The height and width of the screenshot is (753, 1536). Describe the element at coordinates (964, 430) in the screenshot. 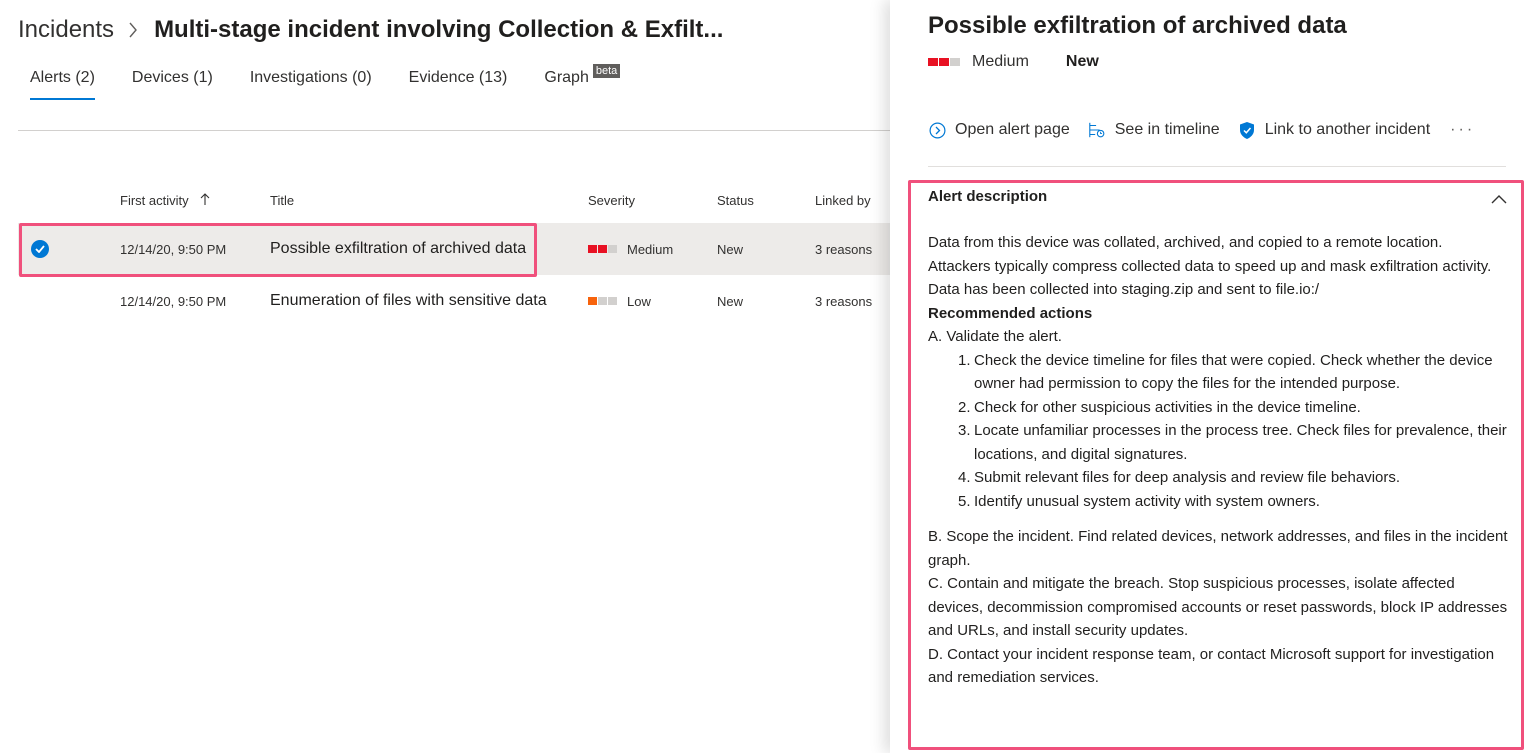

I see `step-number: 3.` at that location.